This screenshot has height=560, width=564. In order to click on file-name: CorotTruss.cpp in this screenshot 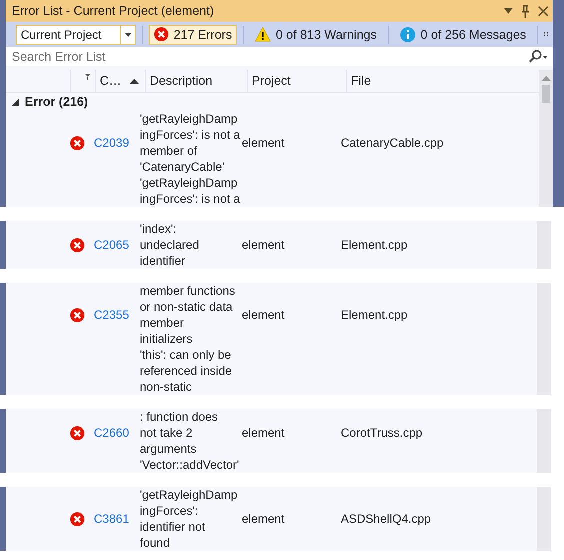, I will do `click(382, 433)`.